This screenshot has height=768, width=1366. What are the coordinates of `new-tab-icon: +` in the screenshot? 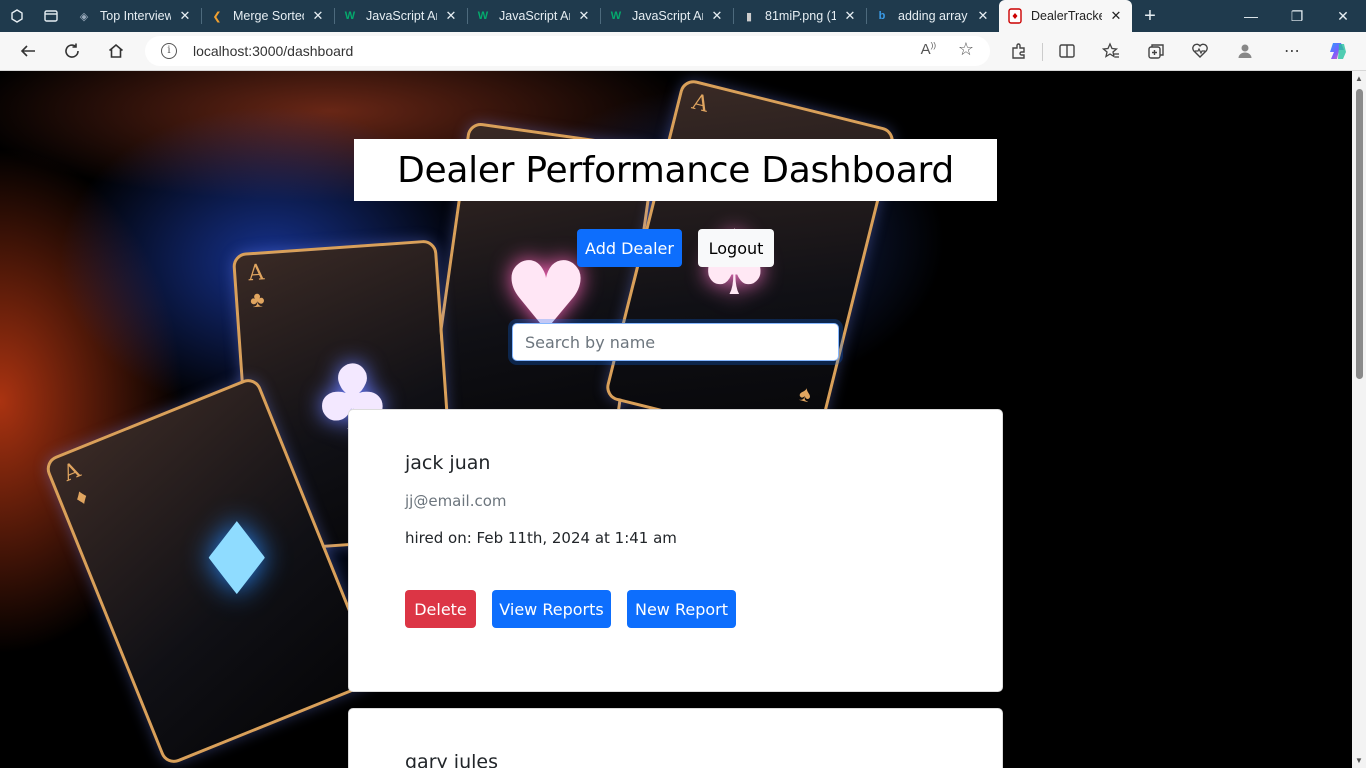 It's located at (1150, 16).